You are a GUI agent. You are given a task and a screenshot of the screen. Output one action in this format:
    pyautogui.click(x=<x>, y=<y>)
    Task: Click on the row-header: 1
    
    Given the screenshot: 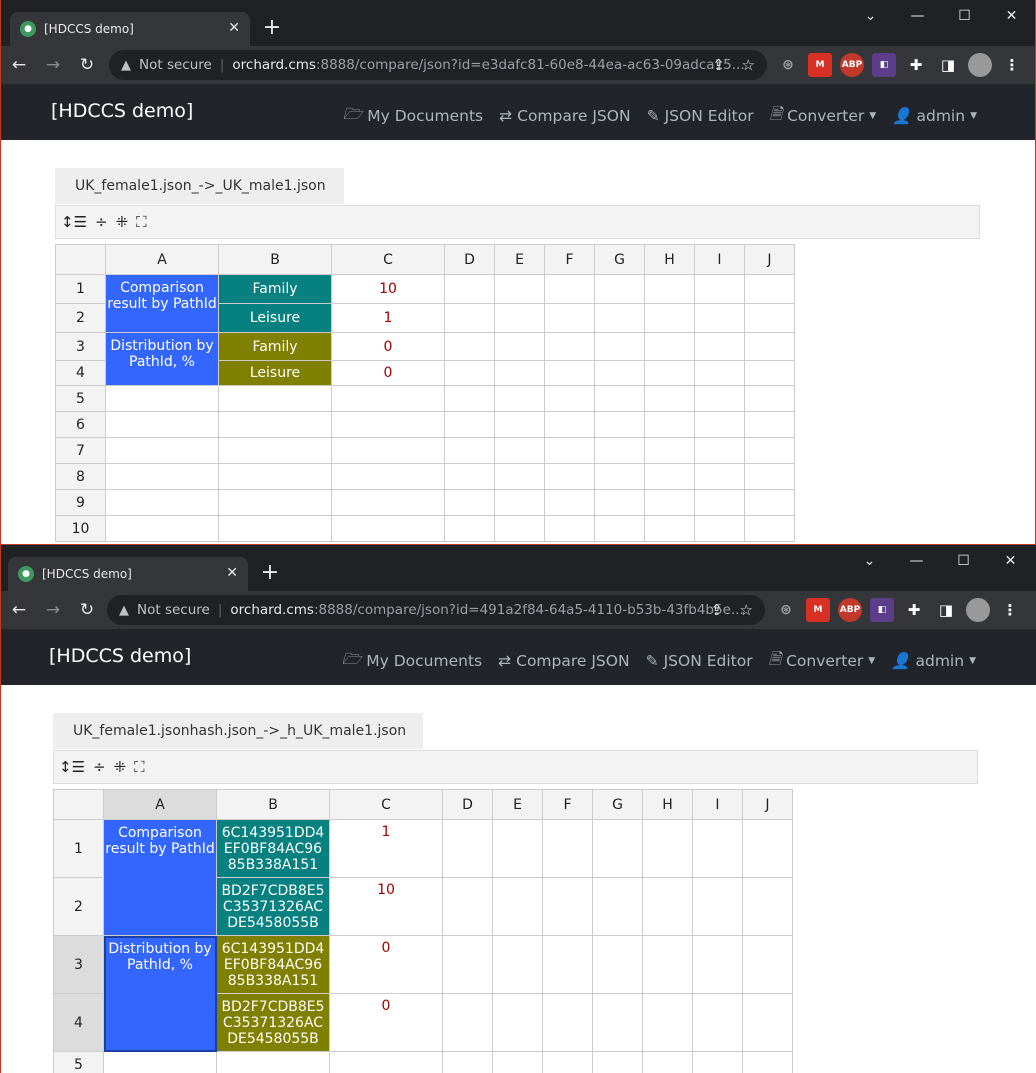 What is the action you would take?
    pyautogui.click(x=80, y=289)
    